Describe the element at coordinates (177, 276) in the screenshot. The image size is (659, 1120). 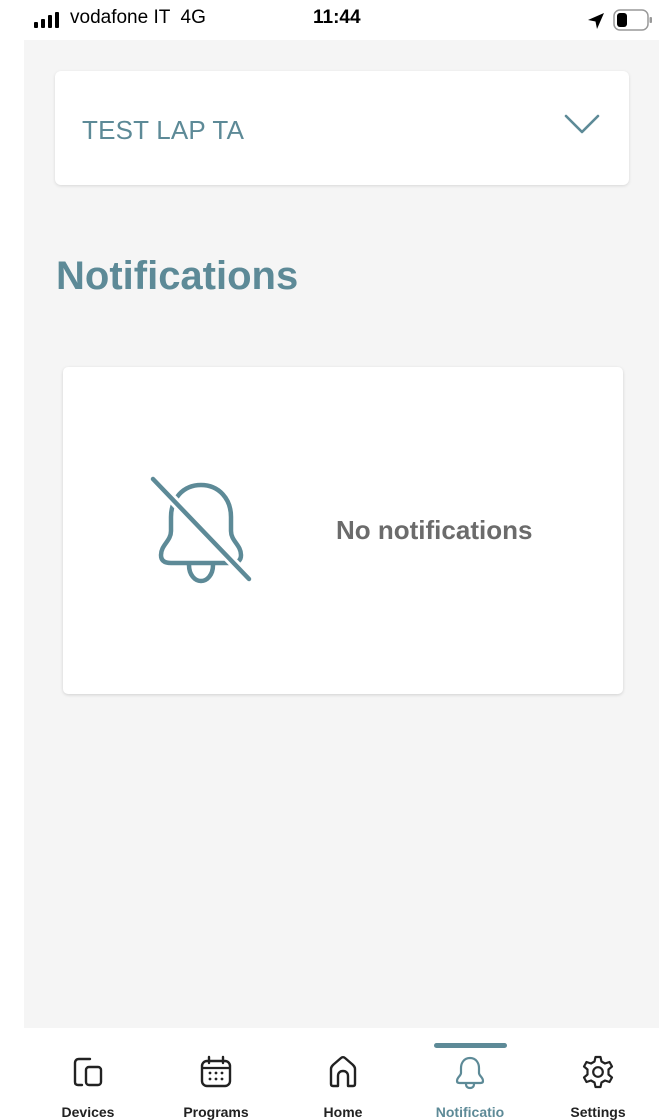
I see `page-title: Notifications` at that location.